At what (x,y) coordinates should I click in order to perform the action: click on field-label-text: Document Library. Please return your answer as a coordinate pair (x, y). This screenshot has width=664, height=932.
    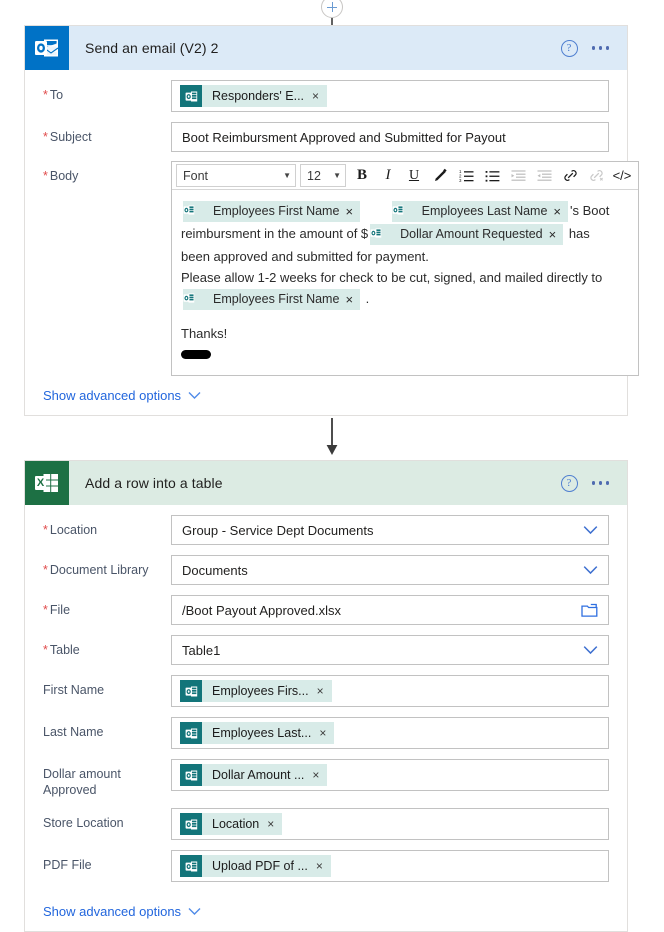
    Looking at the image, I should click on (99, 570).